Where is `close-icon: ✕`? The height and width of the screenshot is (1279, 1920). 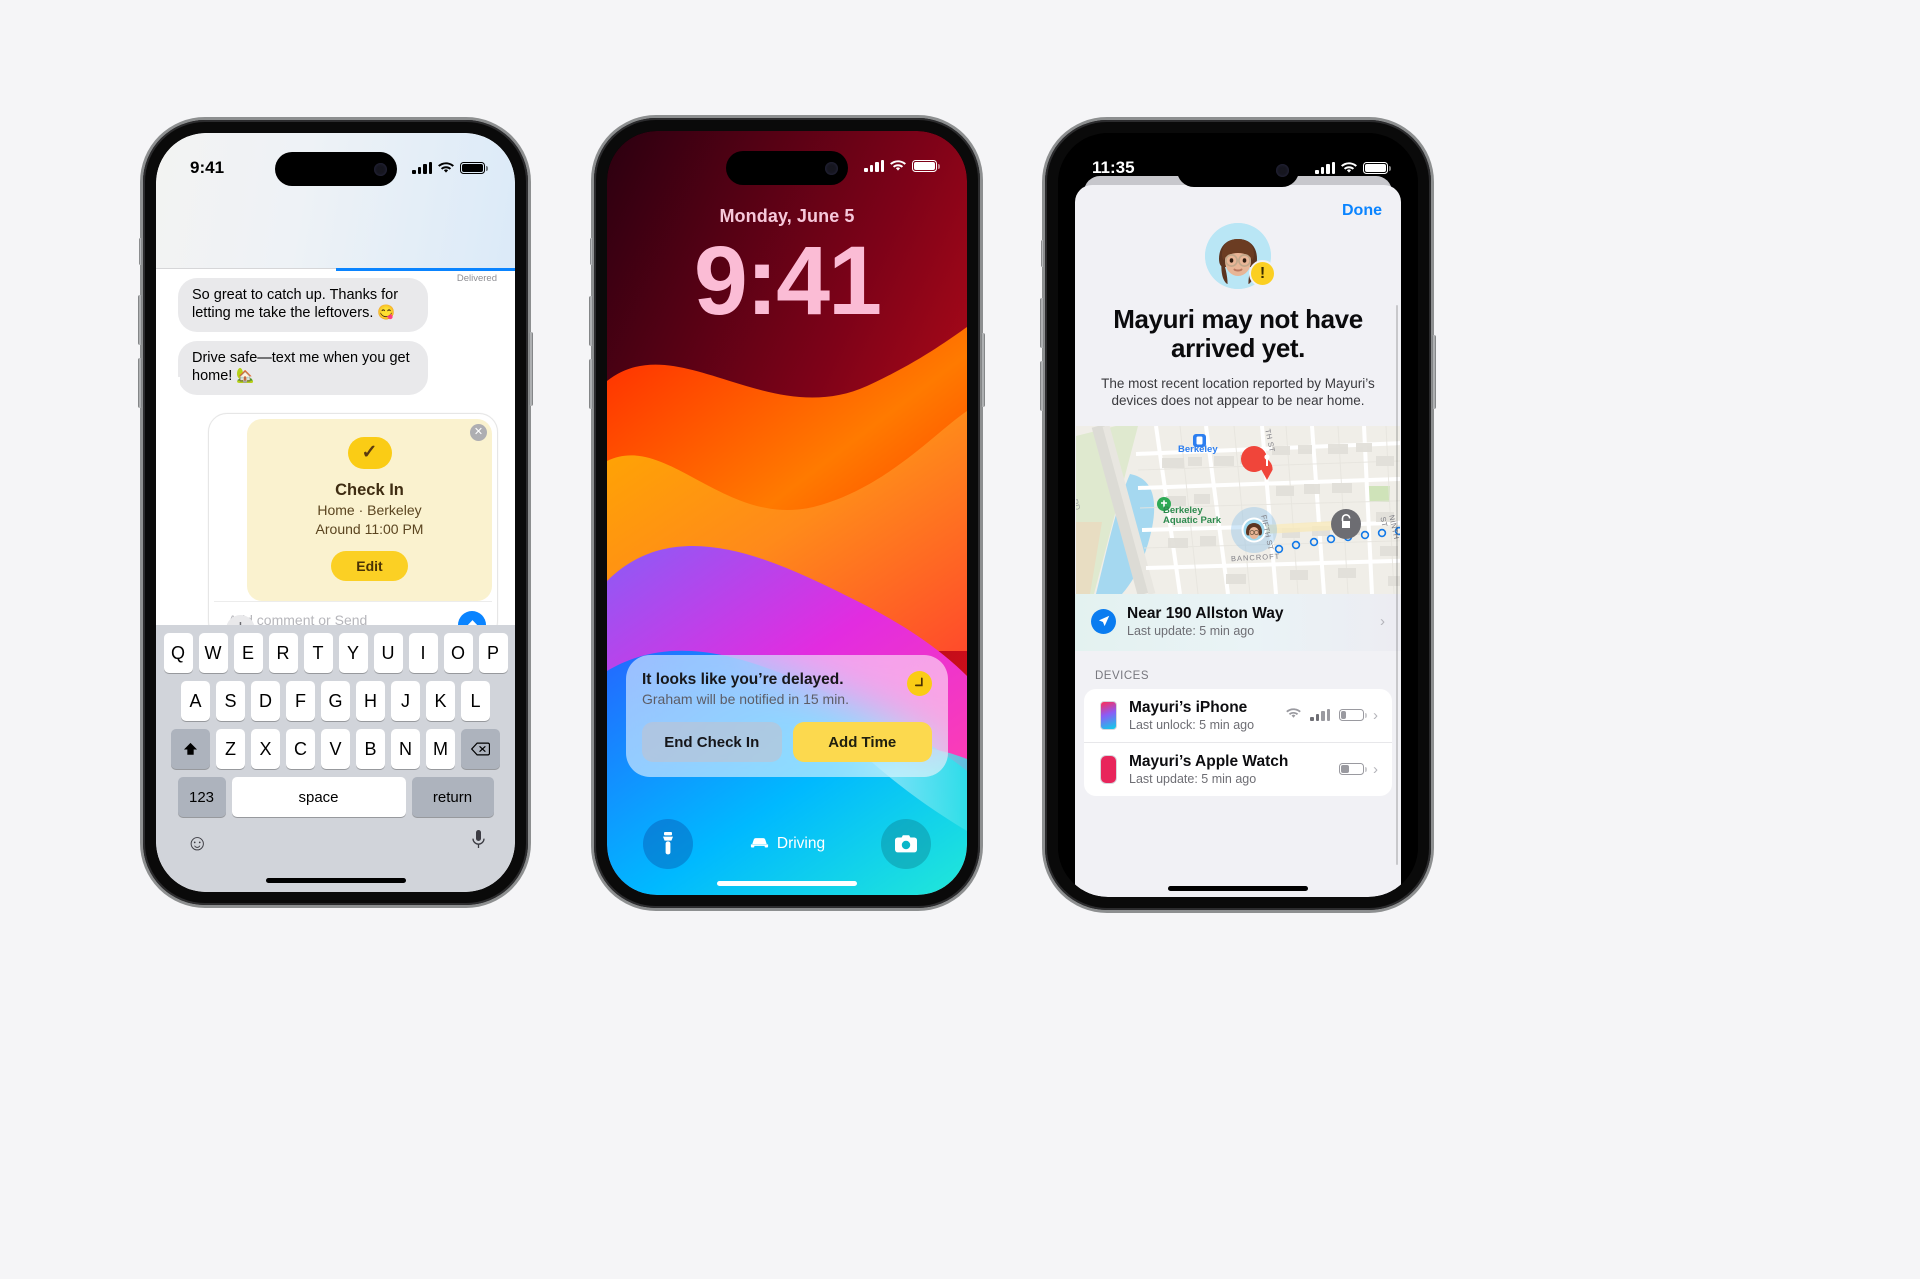 close-icon: ✕ is located at coordinates (478, 432).